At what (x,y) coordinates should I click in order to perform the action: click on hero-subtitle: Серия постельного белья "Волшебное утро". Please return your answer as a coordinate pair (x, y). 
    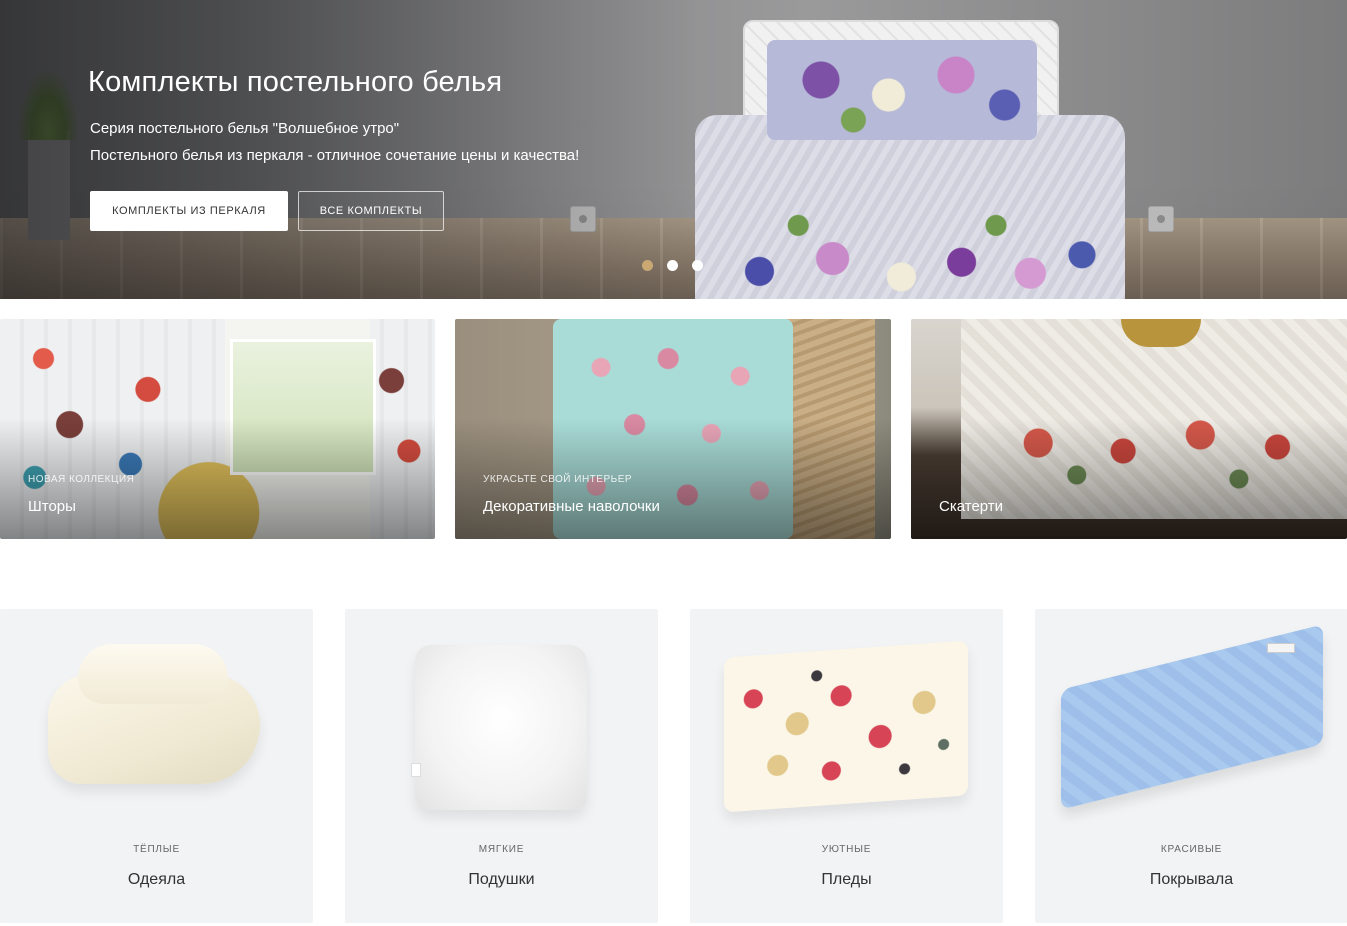
    Looking at the image, I should click on (245, 128).